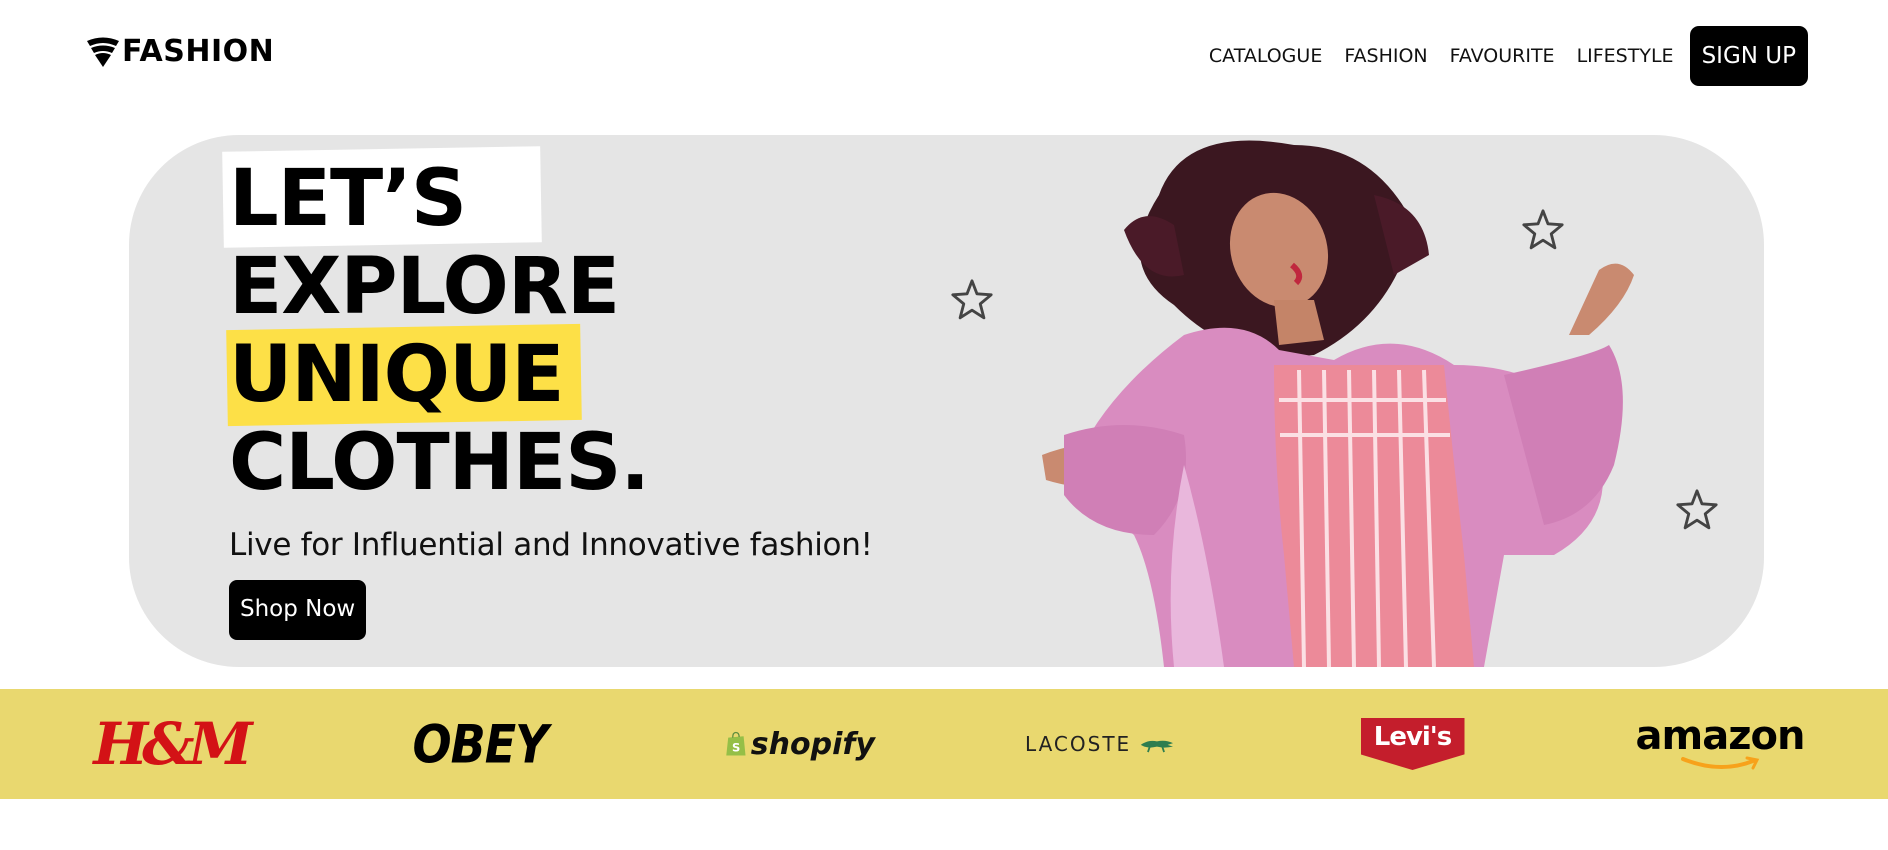 This screenshot has width=1888, height=850. What do you see at coordinates (198, 51) in the screenshot?
I see `logo-text: FASHION` at bounding box center [198, 51].